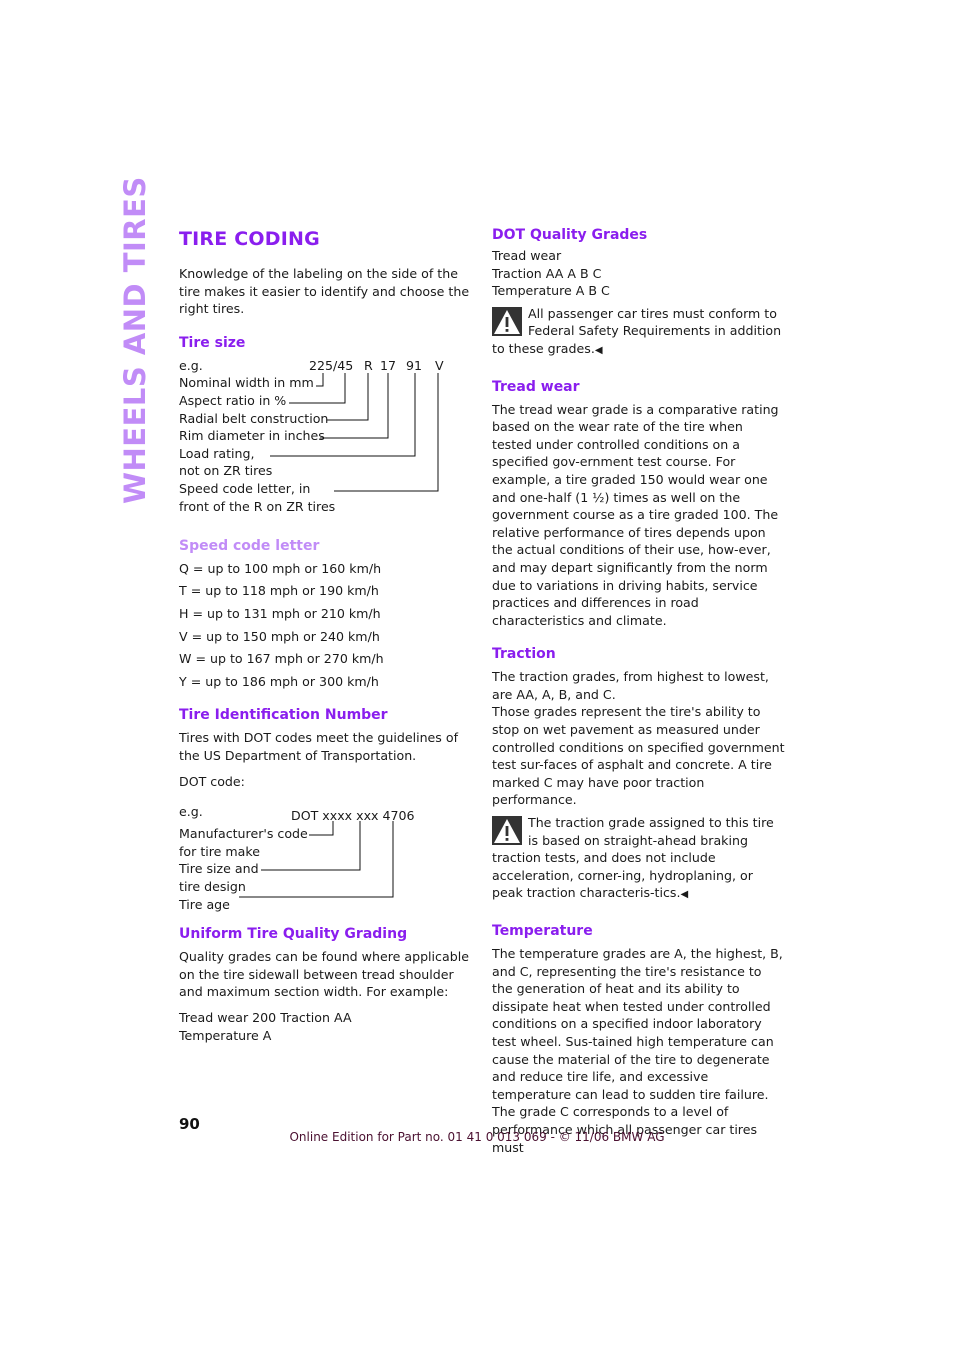 The width and height of the screenshot is (954, 1351). I want to click on tread-wear-heading: Tread wear, so click(536, 386).